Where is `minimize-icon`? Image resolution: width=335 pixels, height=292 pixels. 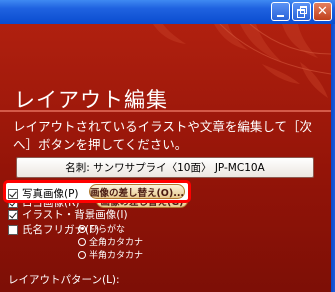 minimize-icon is located at coordinates (280, 15).